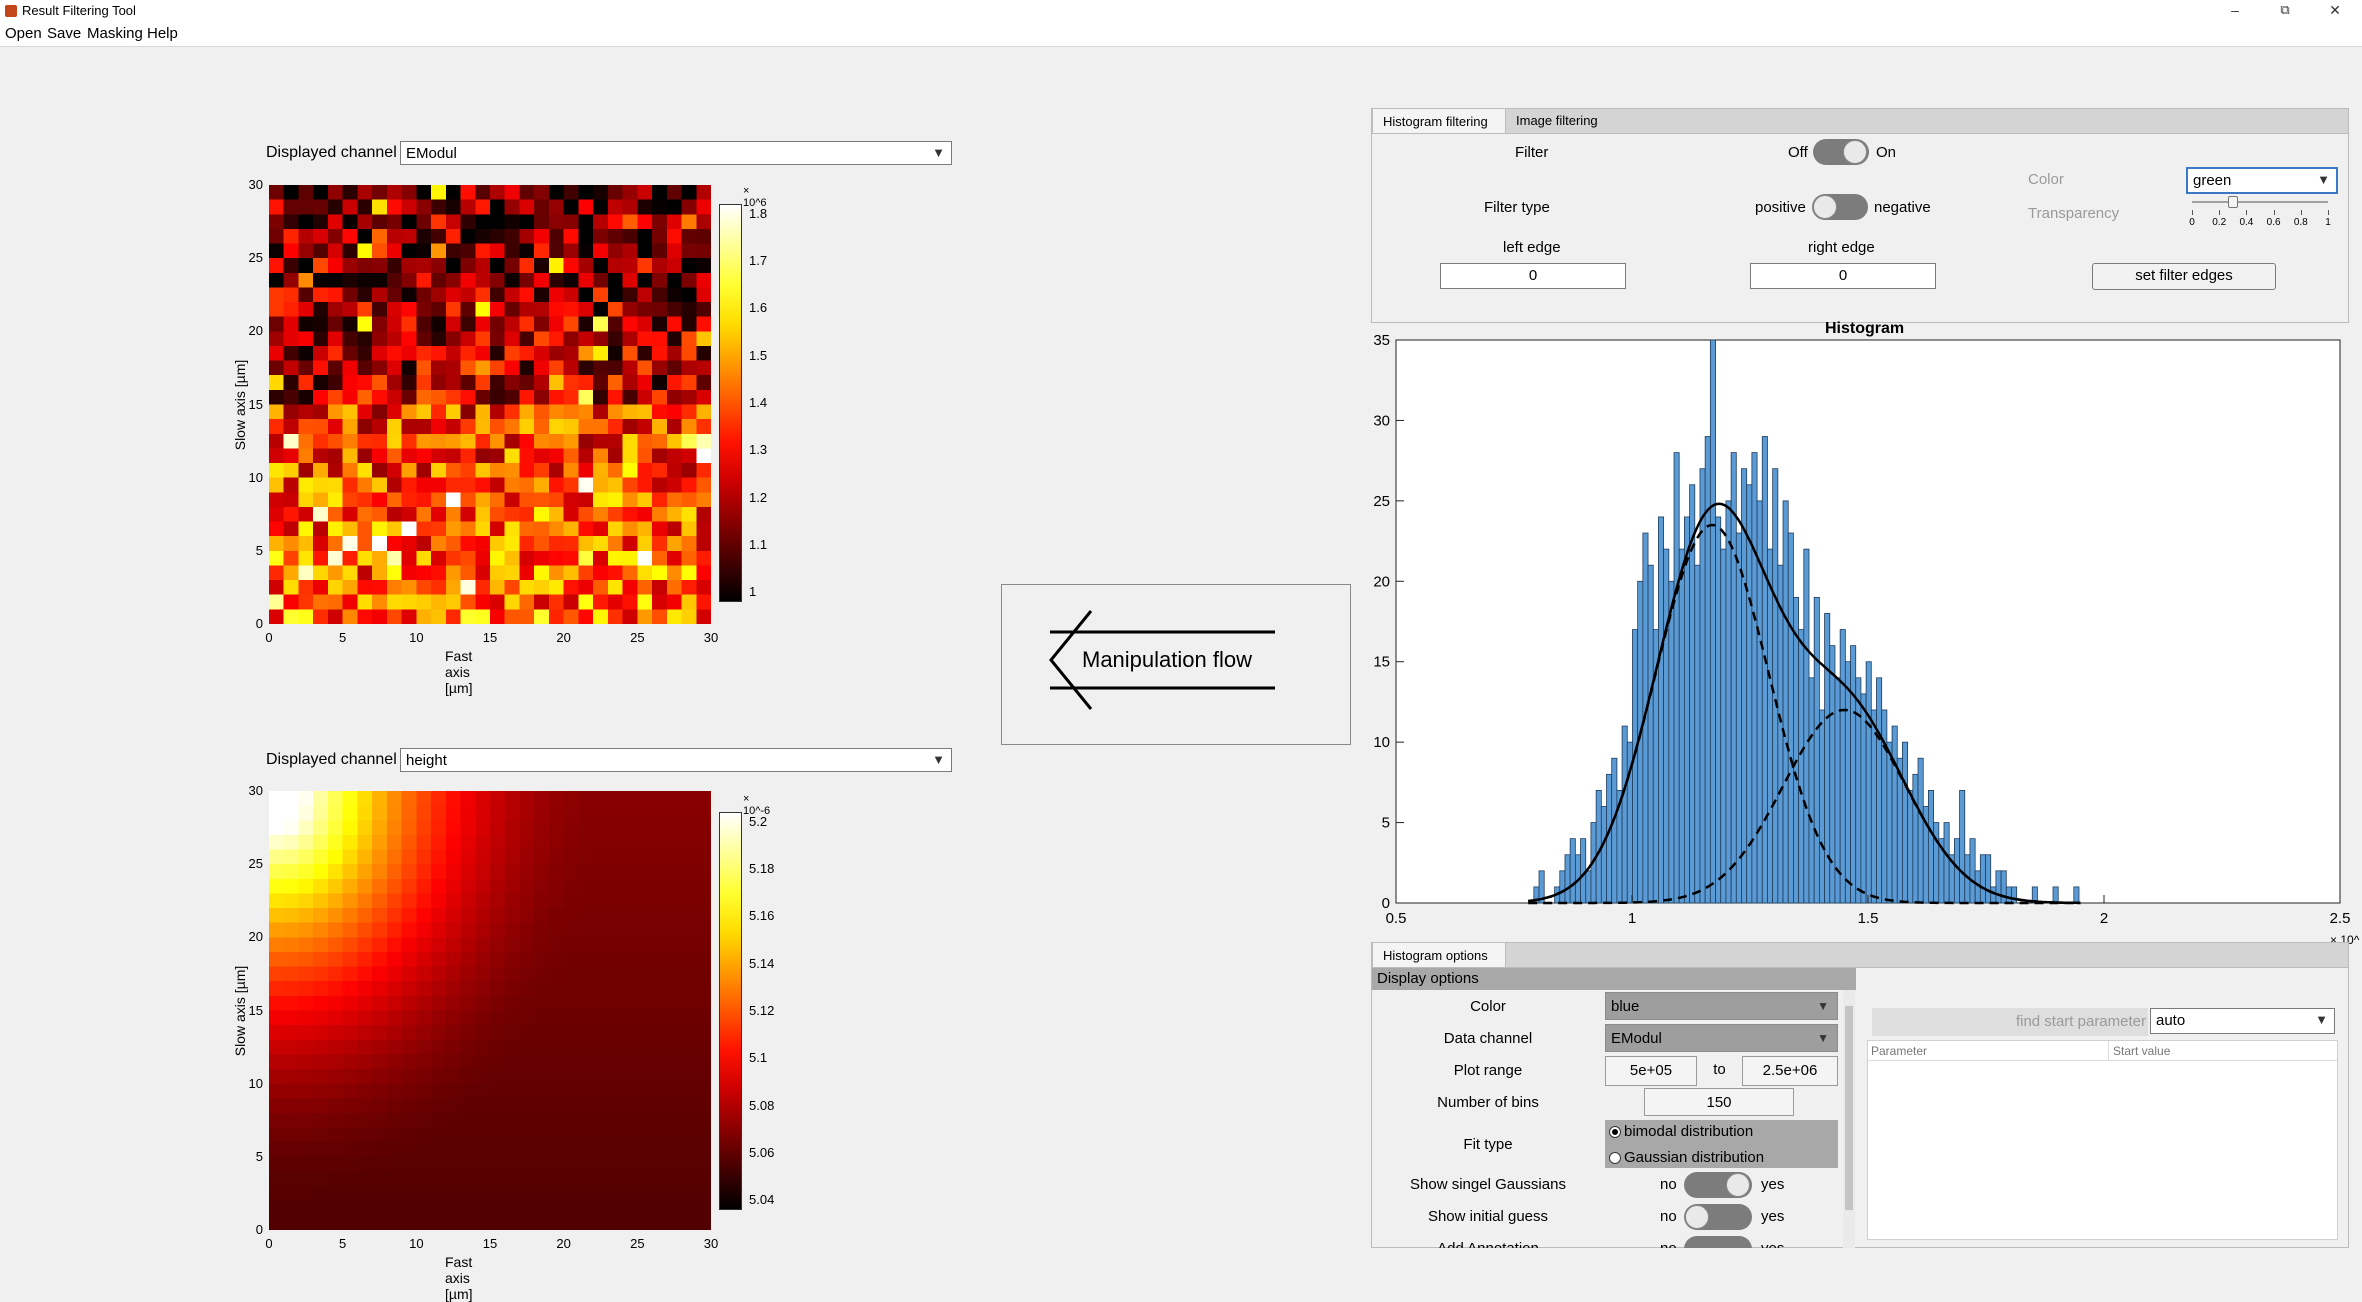 This screenshot has height=1302, width=2362. Describe the element at coordinates (490, 404) in the screenshot. I see `emodul-heatmap` at that location.